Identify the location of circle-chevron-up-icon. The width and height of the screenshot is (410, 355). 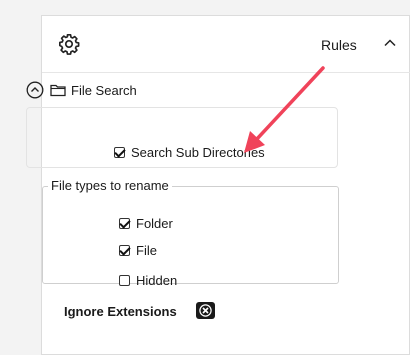
(35, 90).